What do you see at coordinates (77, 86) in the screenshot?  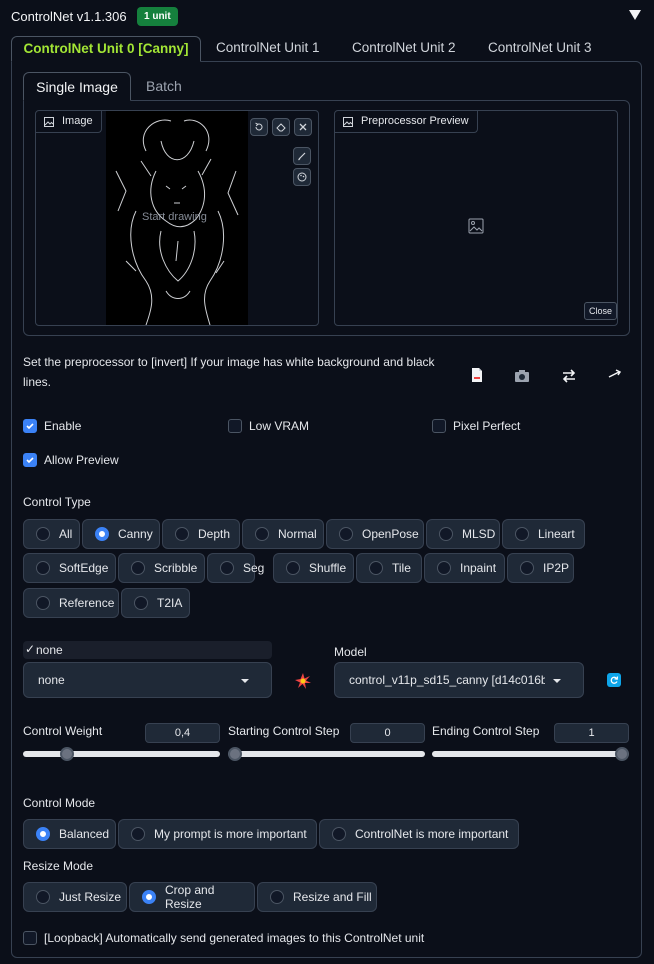 I see `tab-single-image: Single Image` at bounding box center [77, 86].